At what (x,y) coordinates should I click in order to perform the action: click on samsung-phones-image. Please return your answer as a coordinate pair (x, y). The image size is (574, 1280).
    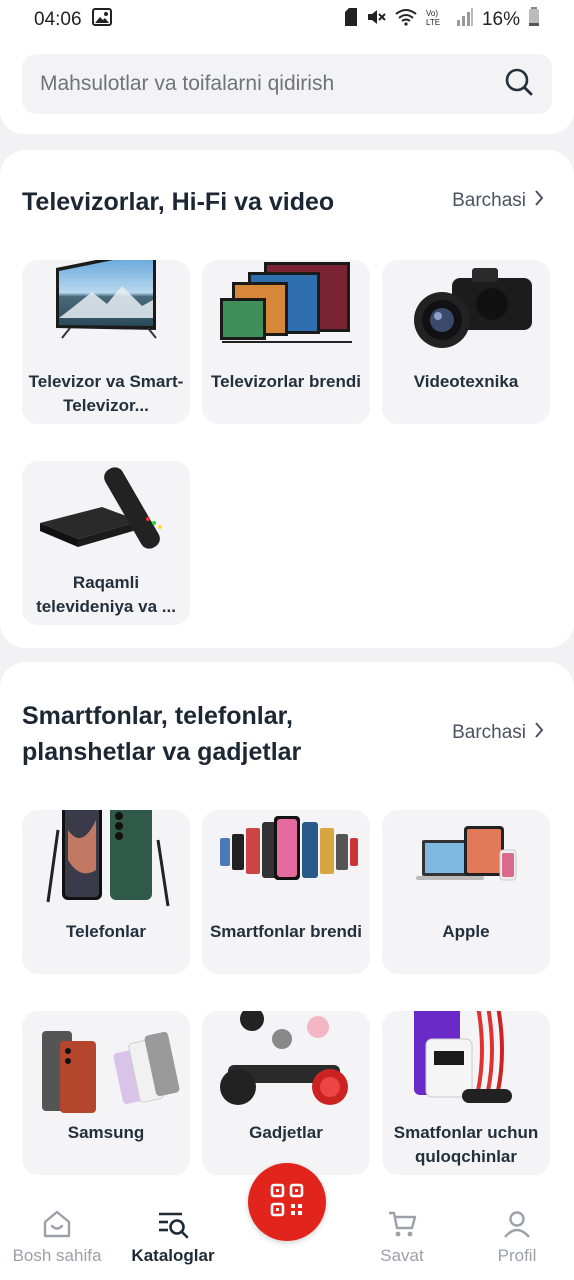
    Looking at the image, I should click on (111, 1072).